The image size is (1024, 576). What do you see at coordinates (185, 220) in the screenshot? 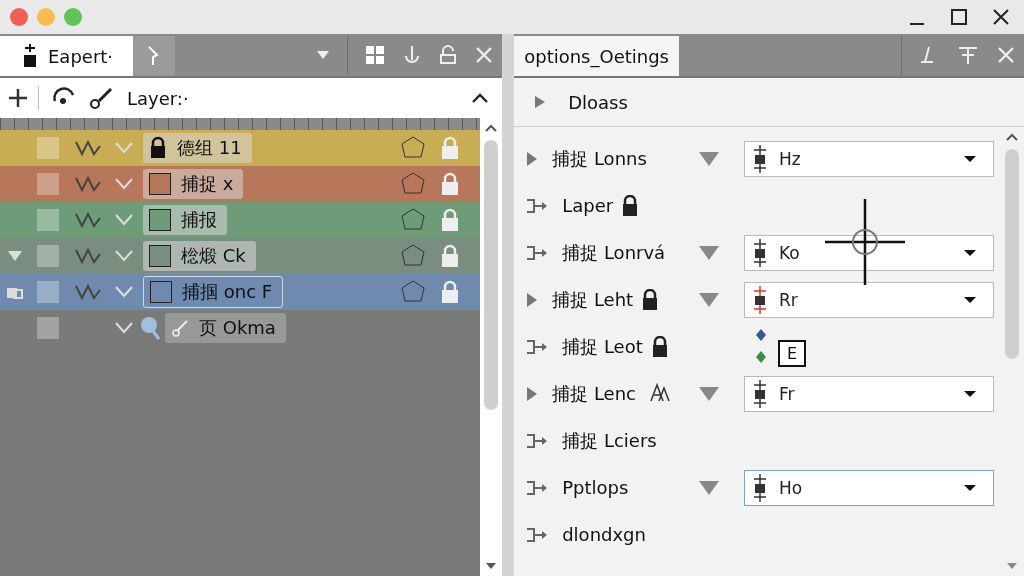
I see `layer-name-chip: 捕报` at bounding box center [185, 220].